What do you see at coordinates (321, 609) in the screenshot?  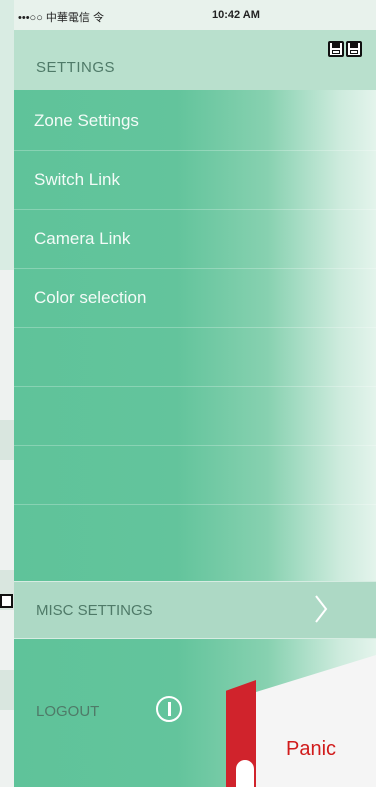 I see `chevron-right-icon` at bounding box center [321, 609].